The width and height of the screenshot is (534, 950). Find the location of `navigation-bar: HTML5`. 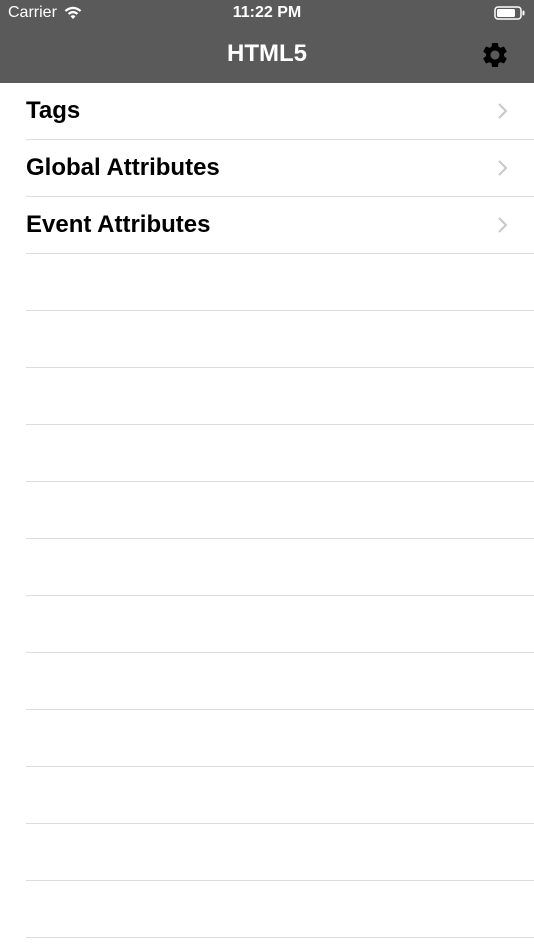

navigation-bar: HTML5 is located at coordinates (267, 55).